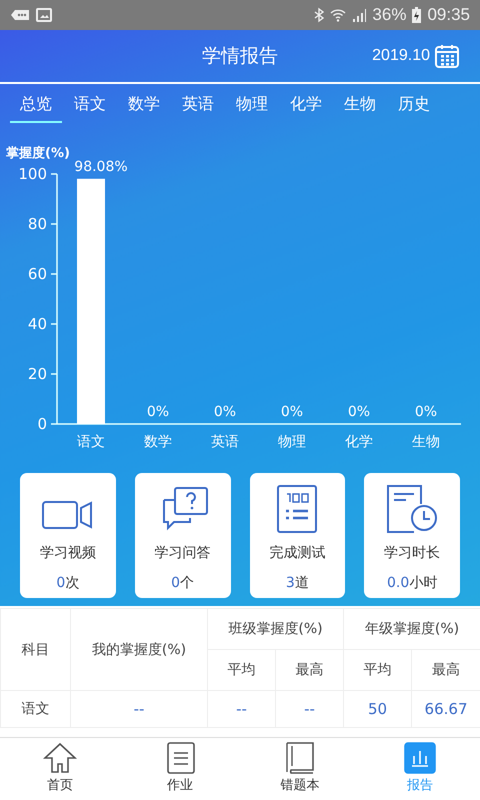 The height and width of the screenshot is (800, 480). I want to click on stat-value: 0.0小时, so click(412, 583).